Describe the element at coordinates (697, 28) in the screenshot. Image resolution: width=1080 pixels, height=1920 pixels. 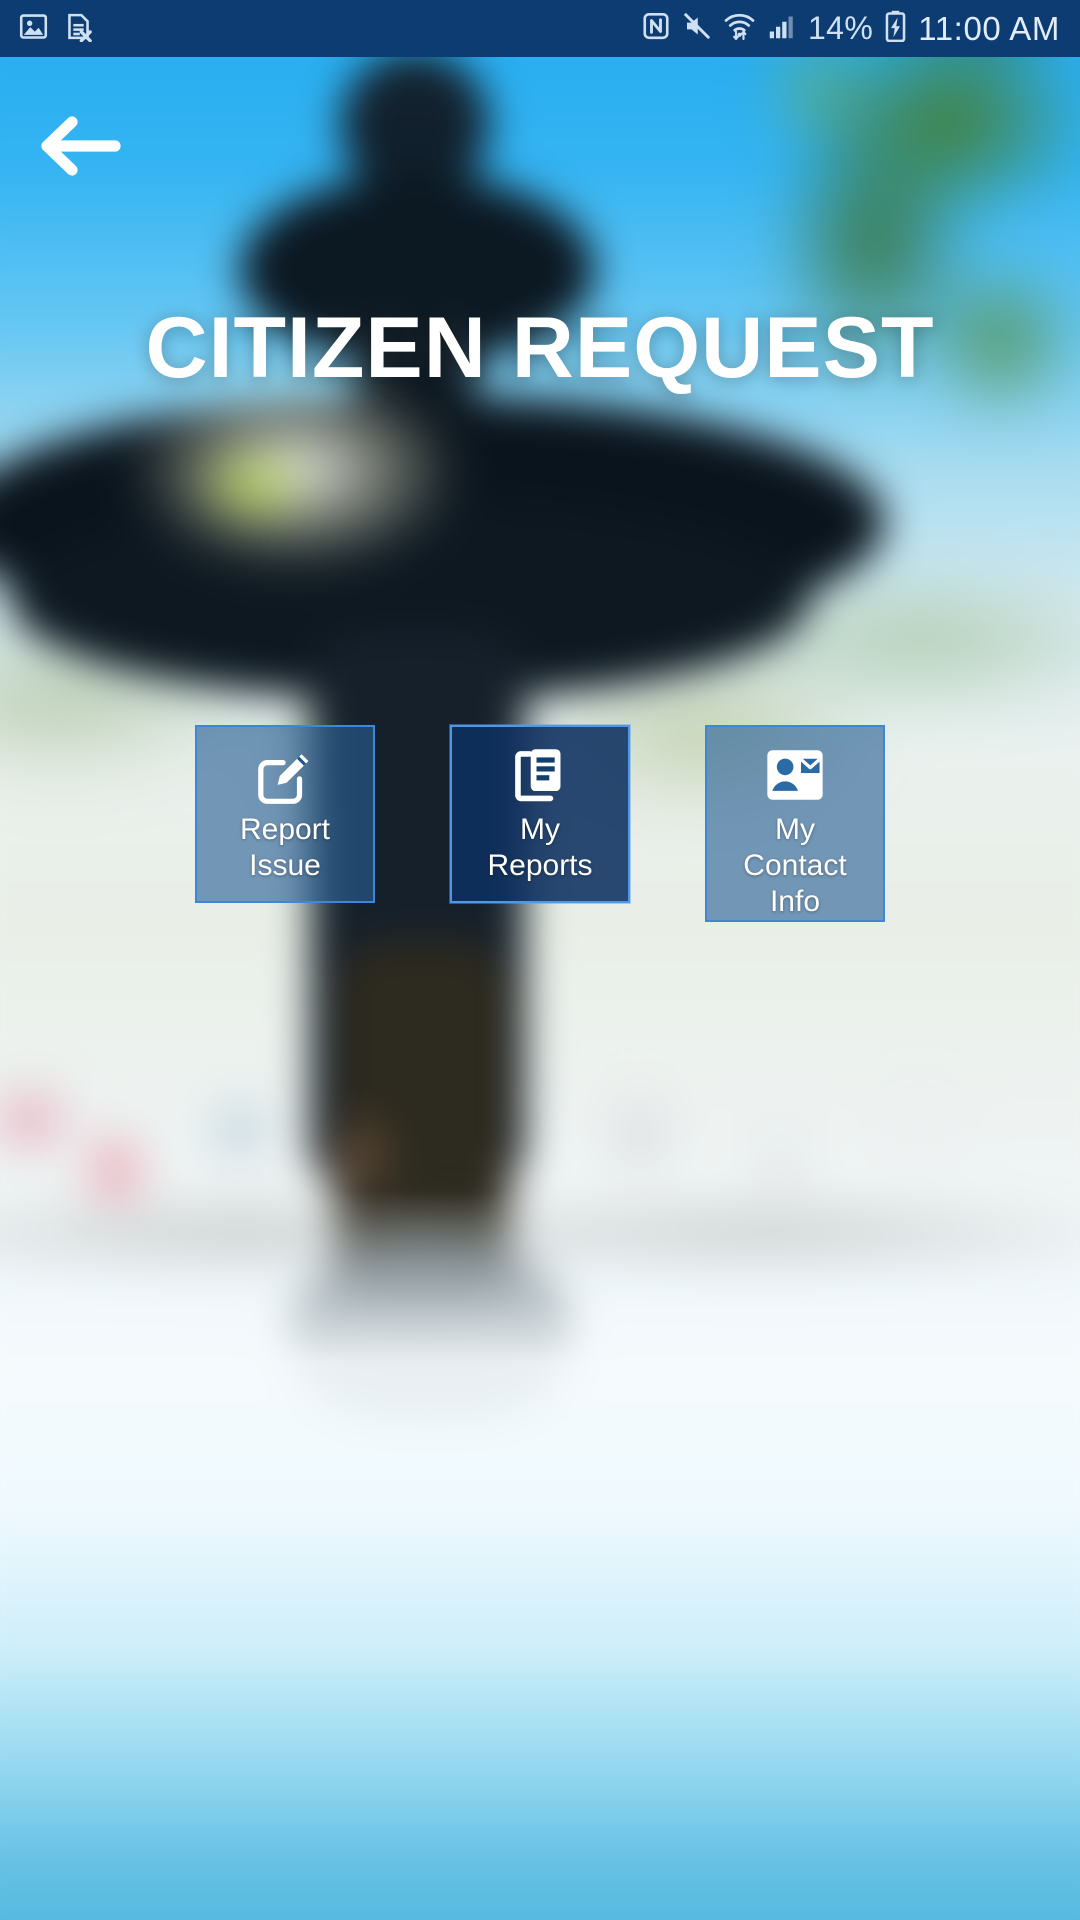
I see `volume-mute-icon` at that location.